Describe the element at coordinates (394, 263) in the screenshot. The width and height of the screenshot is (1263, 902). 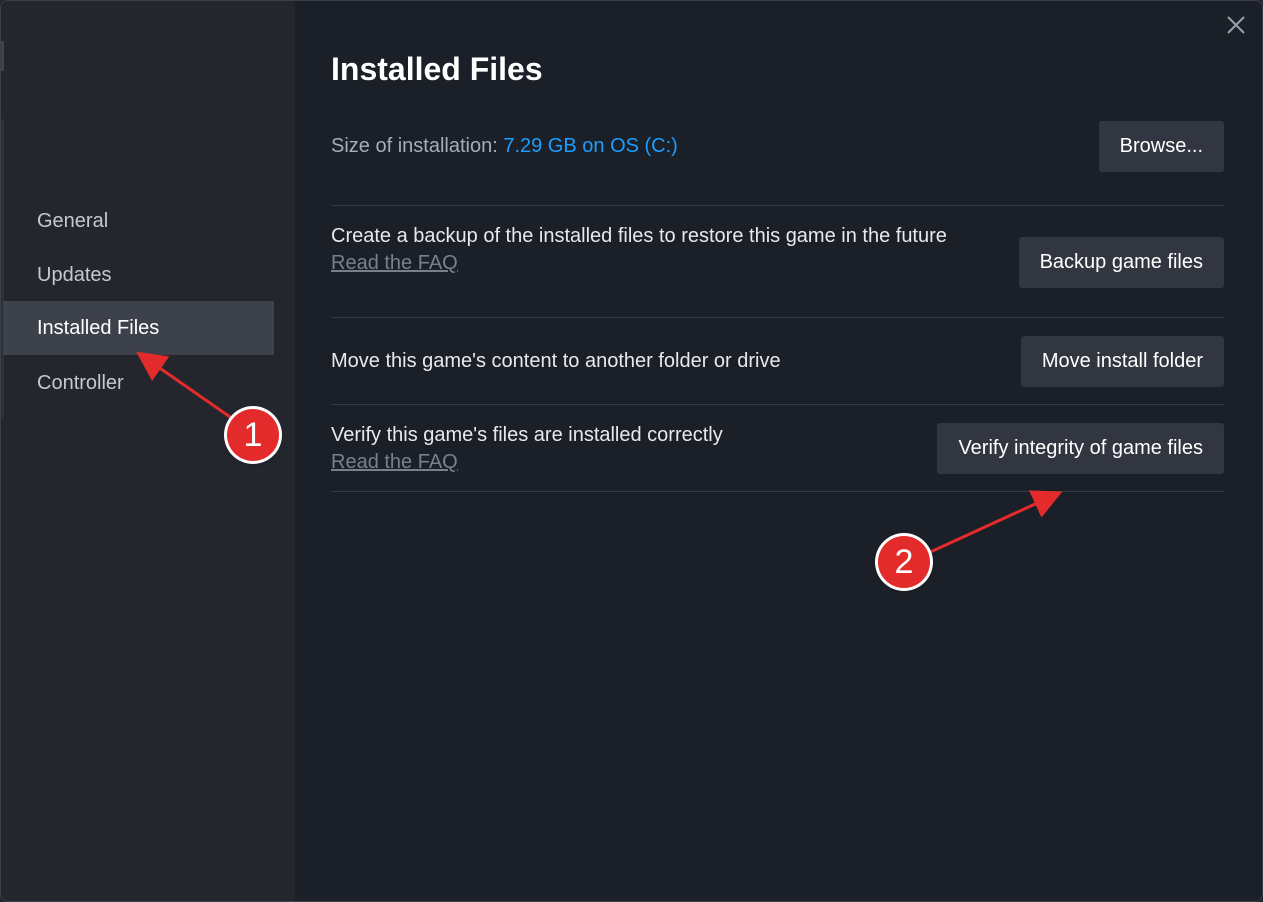
I see `backup-faq-link: Read the FAQ` at that location.